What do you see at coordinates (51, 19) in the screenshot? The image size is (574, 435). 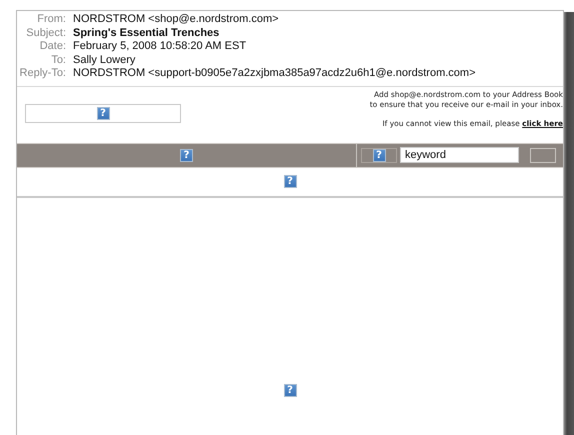 I see `header-label: From:` at bounding box center [51, 19].